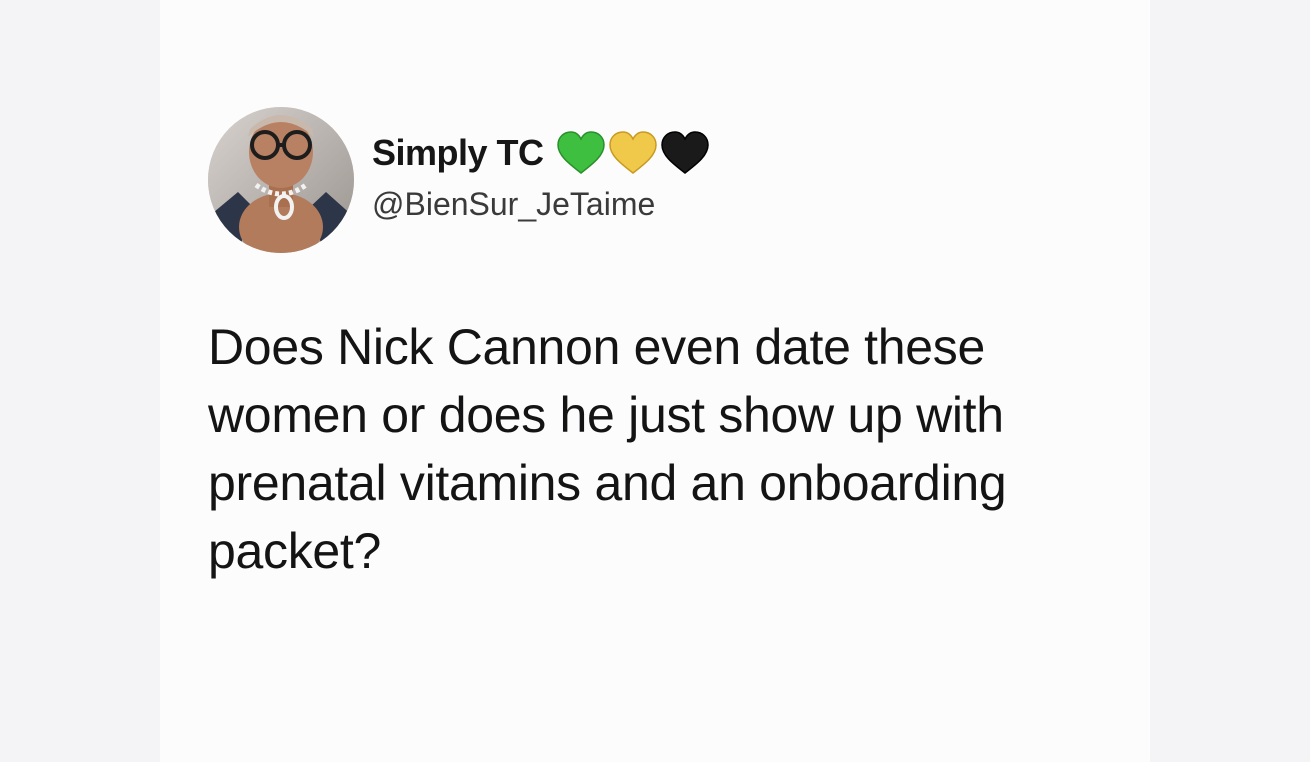  Describe the element at coordinates (513, 204) in the screenshot. I see `author-handle: @BienSur_JeTaime` at that location.